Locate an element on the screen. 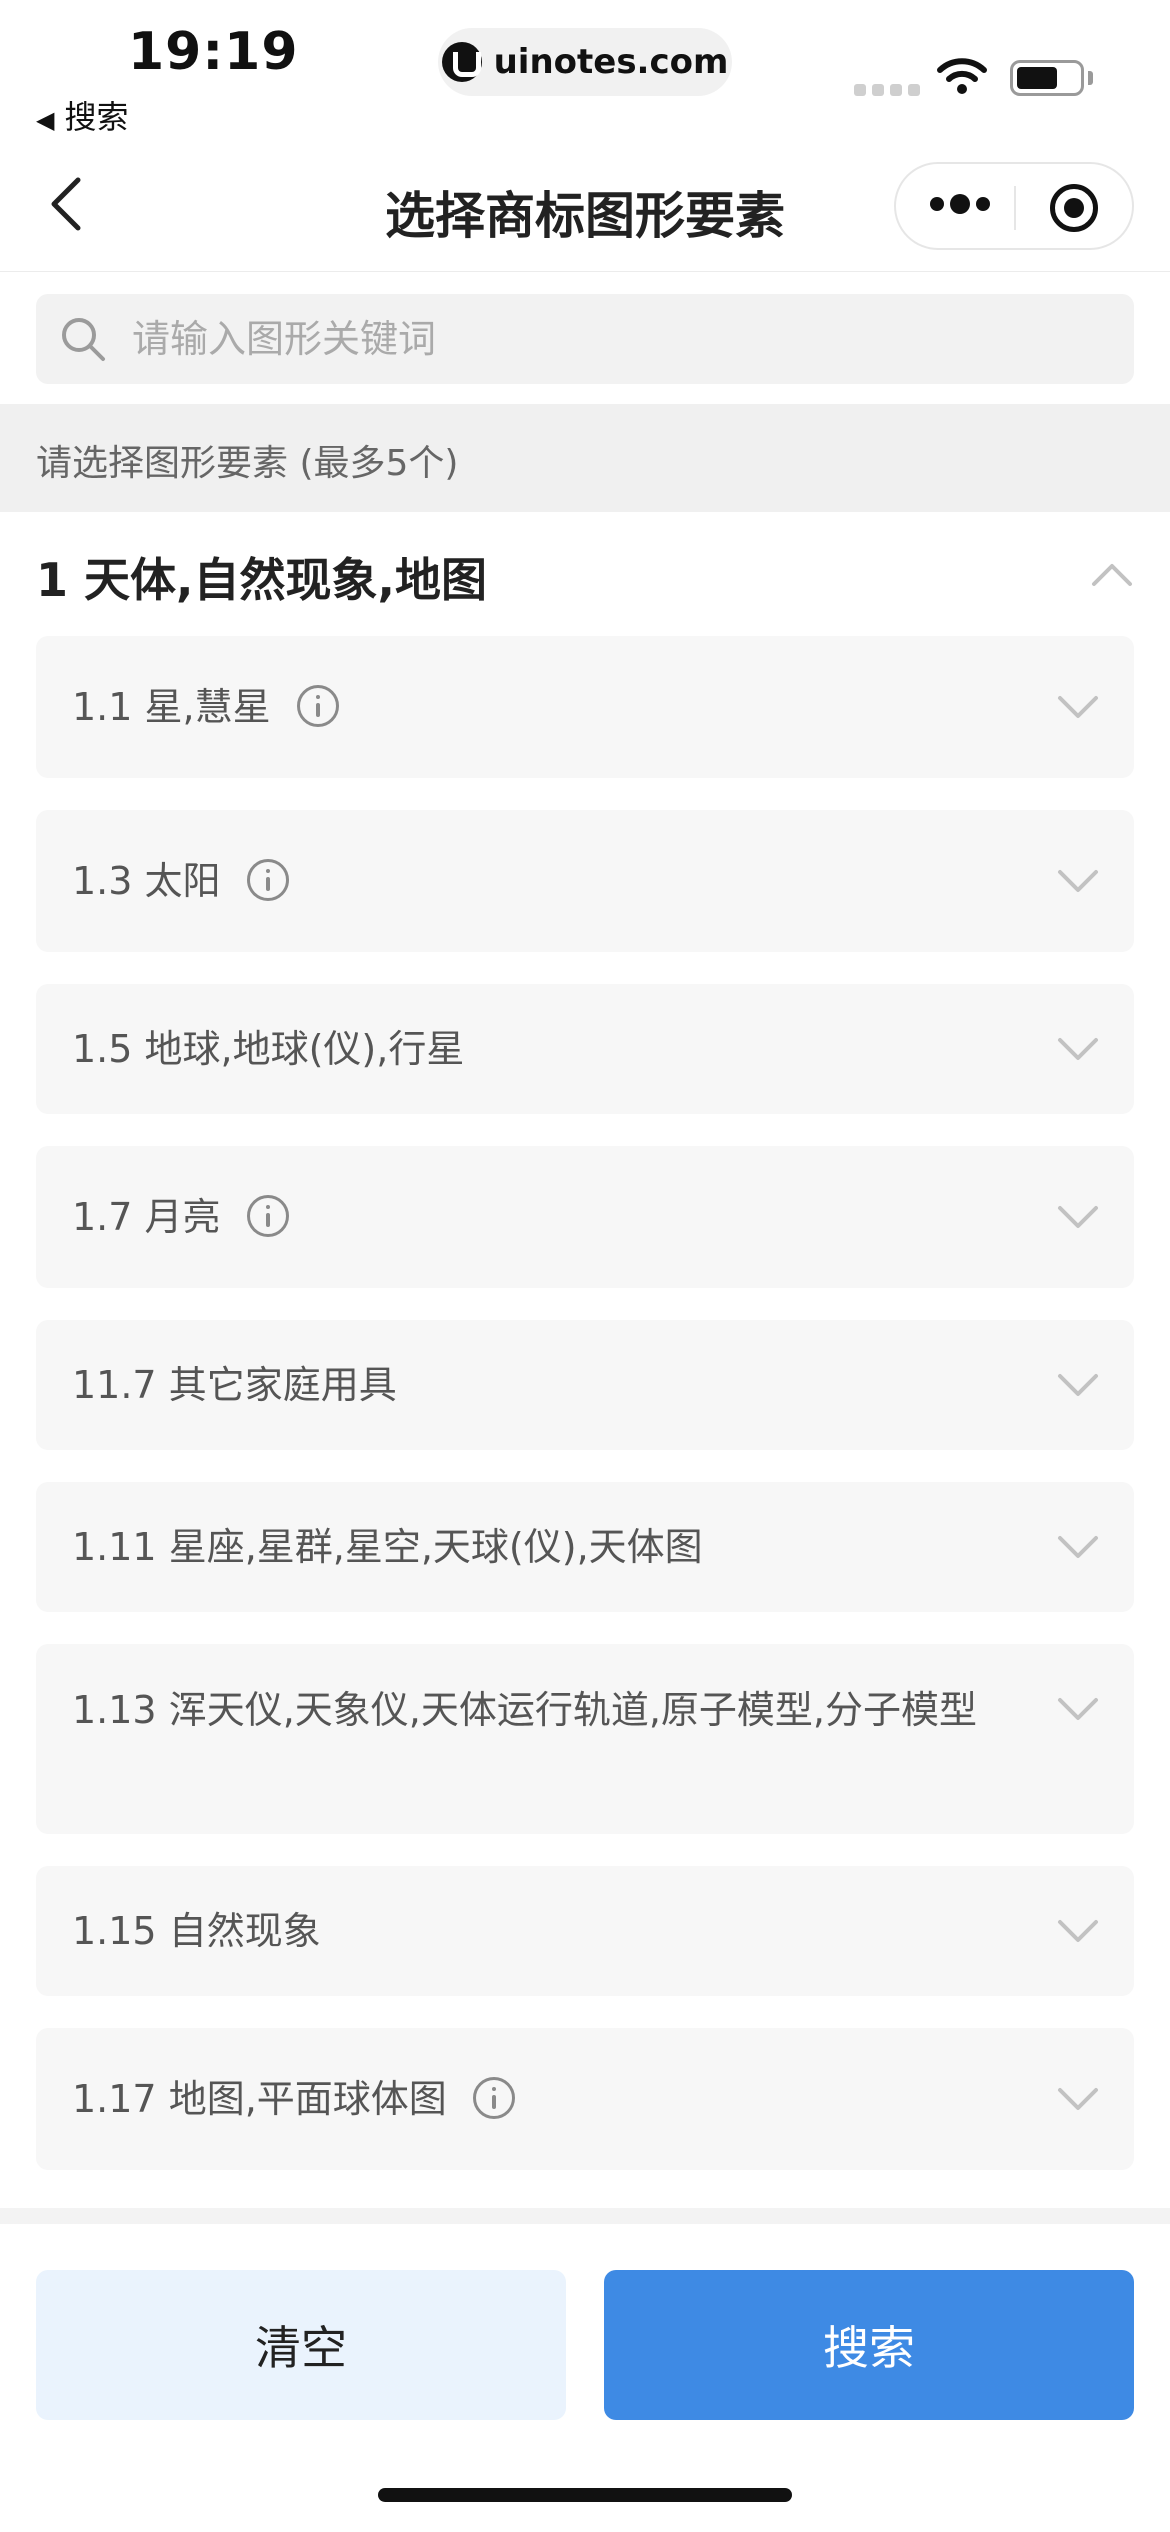 This screenshot has height=2532, width=1170. mini-program-capsule is located at coordinates (1014, 206).